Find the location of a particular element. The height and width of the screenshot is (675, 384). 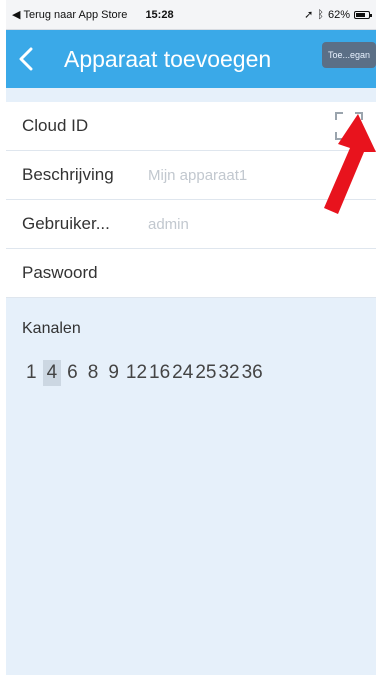

channel-option: 24 is located at coordinates (182, 373).